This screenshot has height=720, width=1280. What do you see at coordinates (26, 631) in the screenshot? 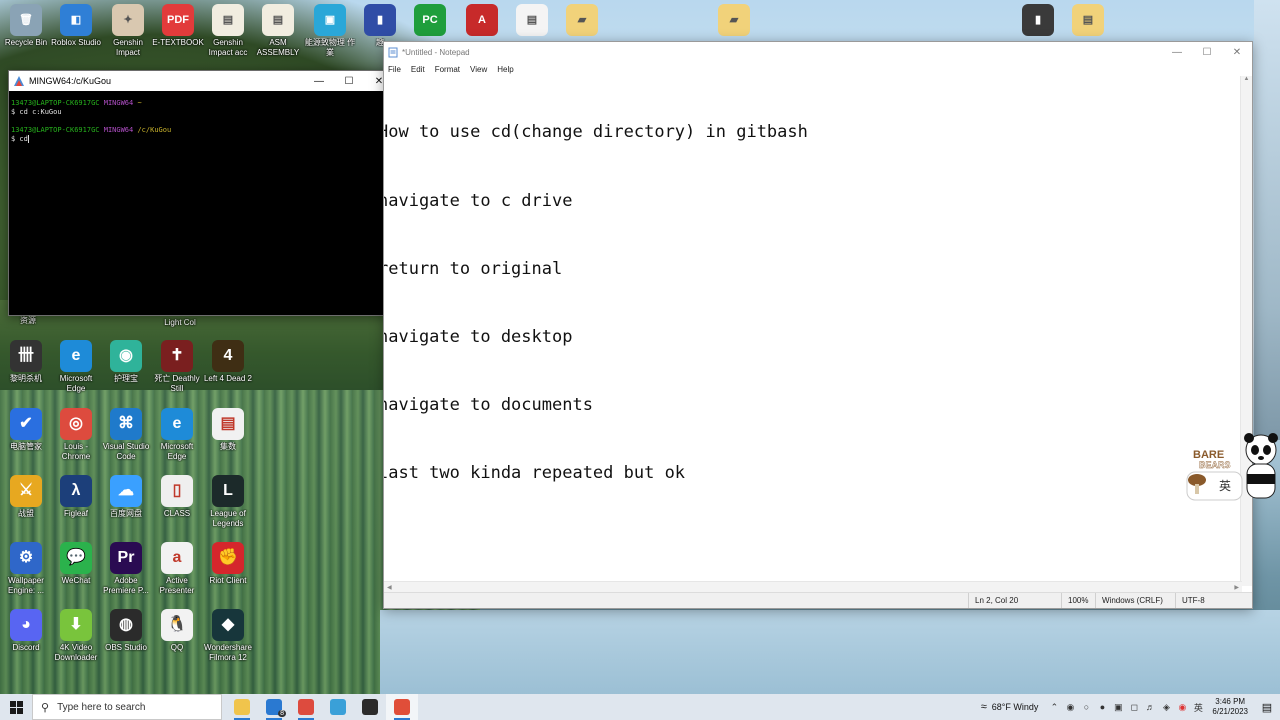
I see `desktop-shortcut: ◕ Discord` at bounding box center [26, 631].